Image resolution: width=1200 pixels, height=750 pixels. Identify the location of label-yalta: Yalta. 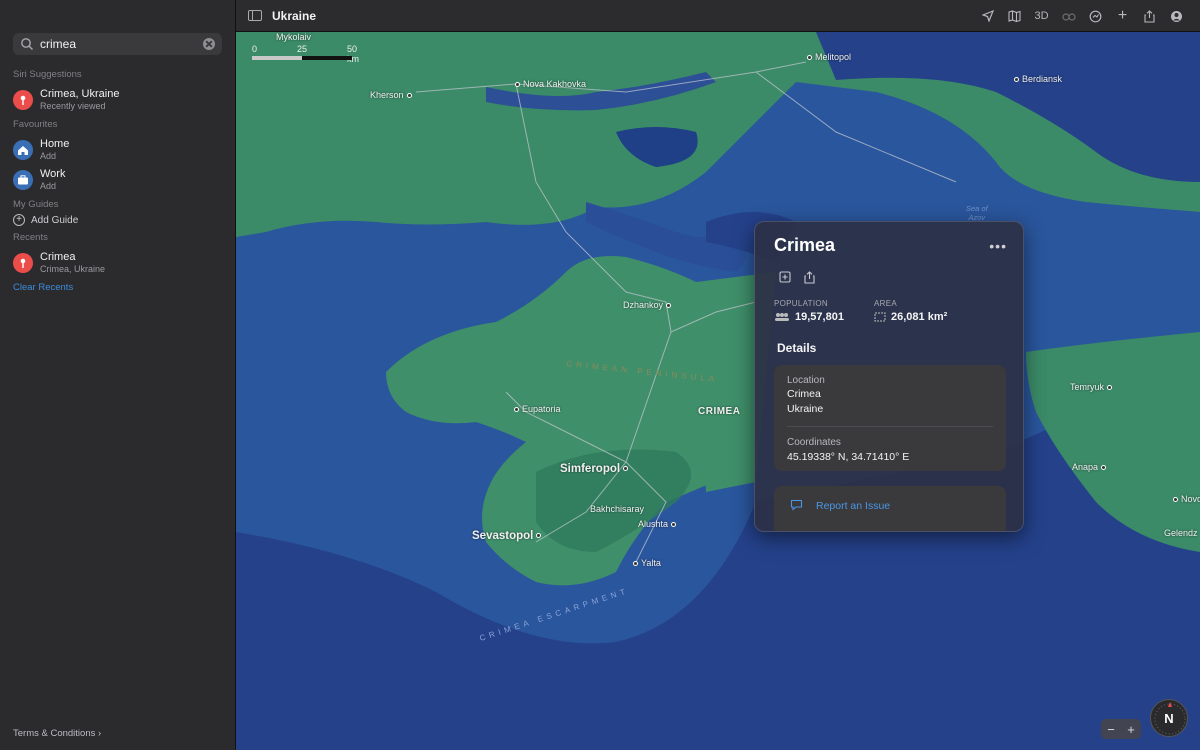
(645, 563).